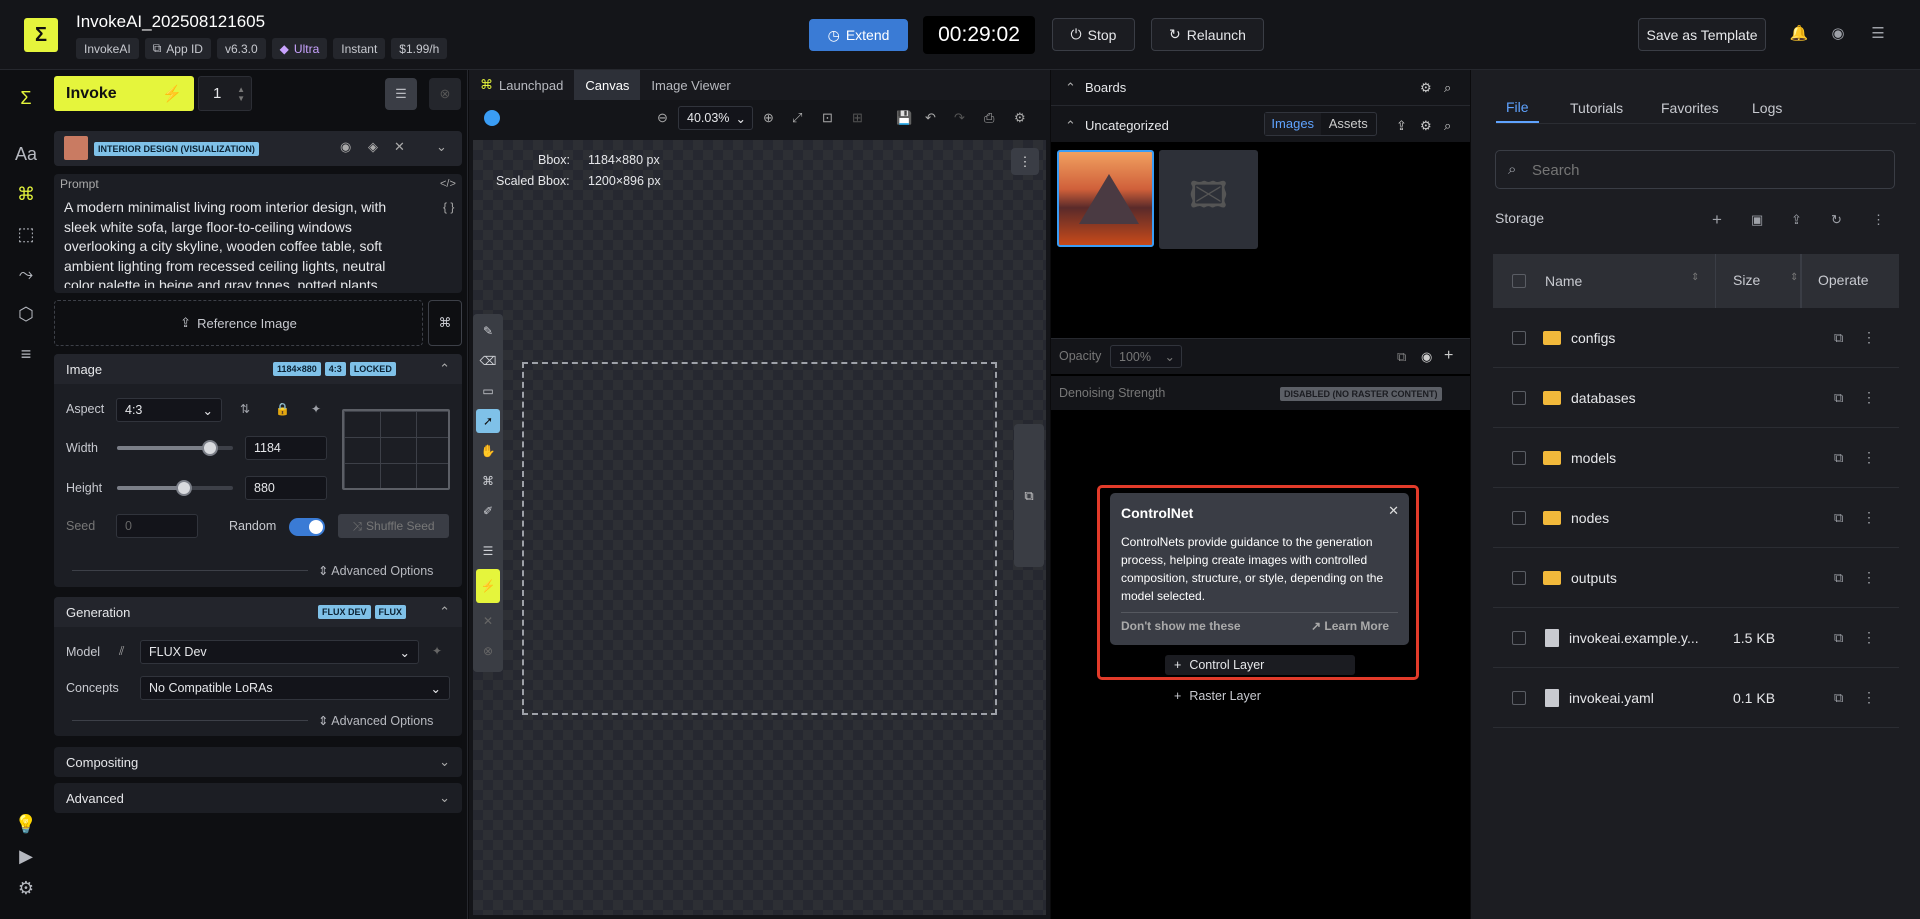 This screenshot has height=919, width=1920. I want to click on dont-show-link: Don't show me these, so click(1181, 626).